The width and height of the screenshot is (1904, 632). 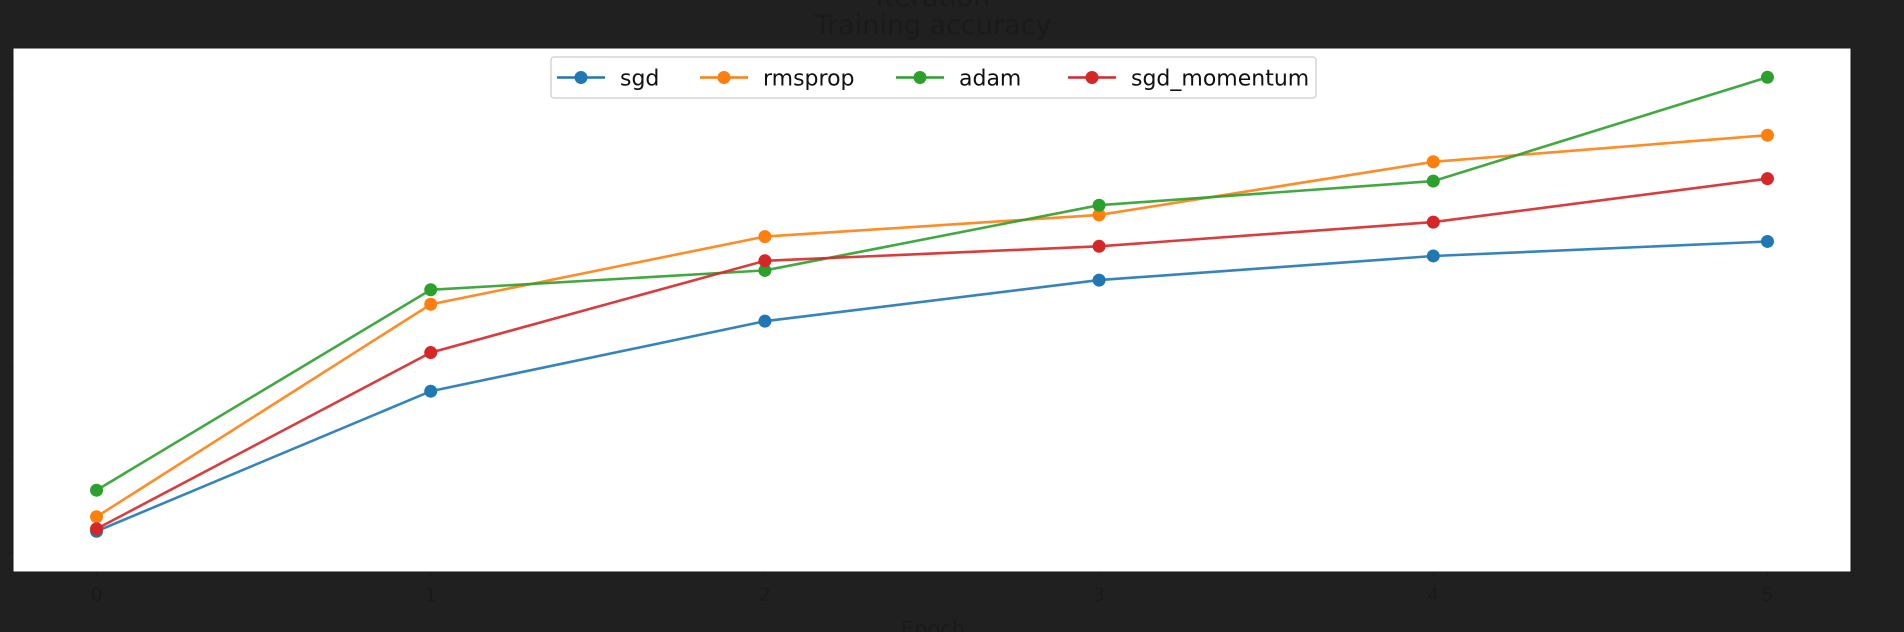 What do you see at coordinates (1220, 79) in the screenshot?
I see `legend-label: sgd_momentum` at bounding box center [1220, 79].